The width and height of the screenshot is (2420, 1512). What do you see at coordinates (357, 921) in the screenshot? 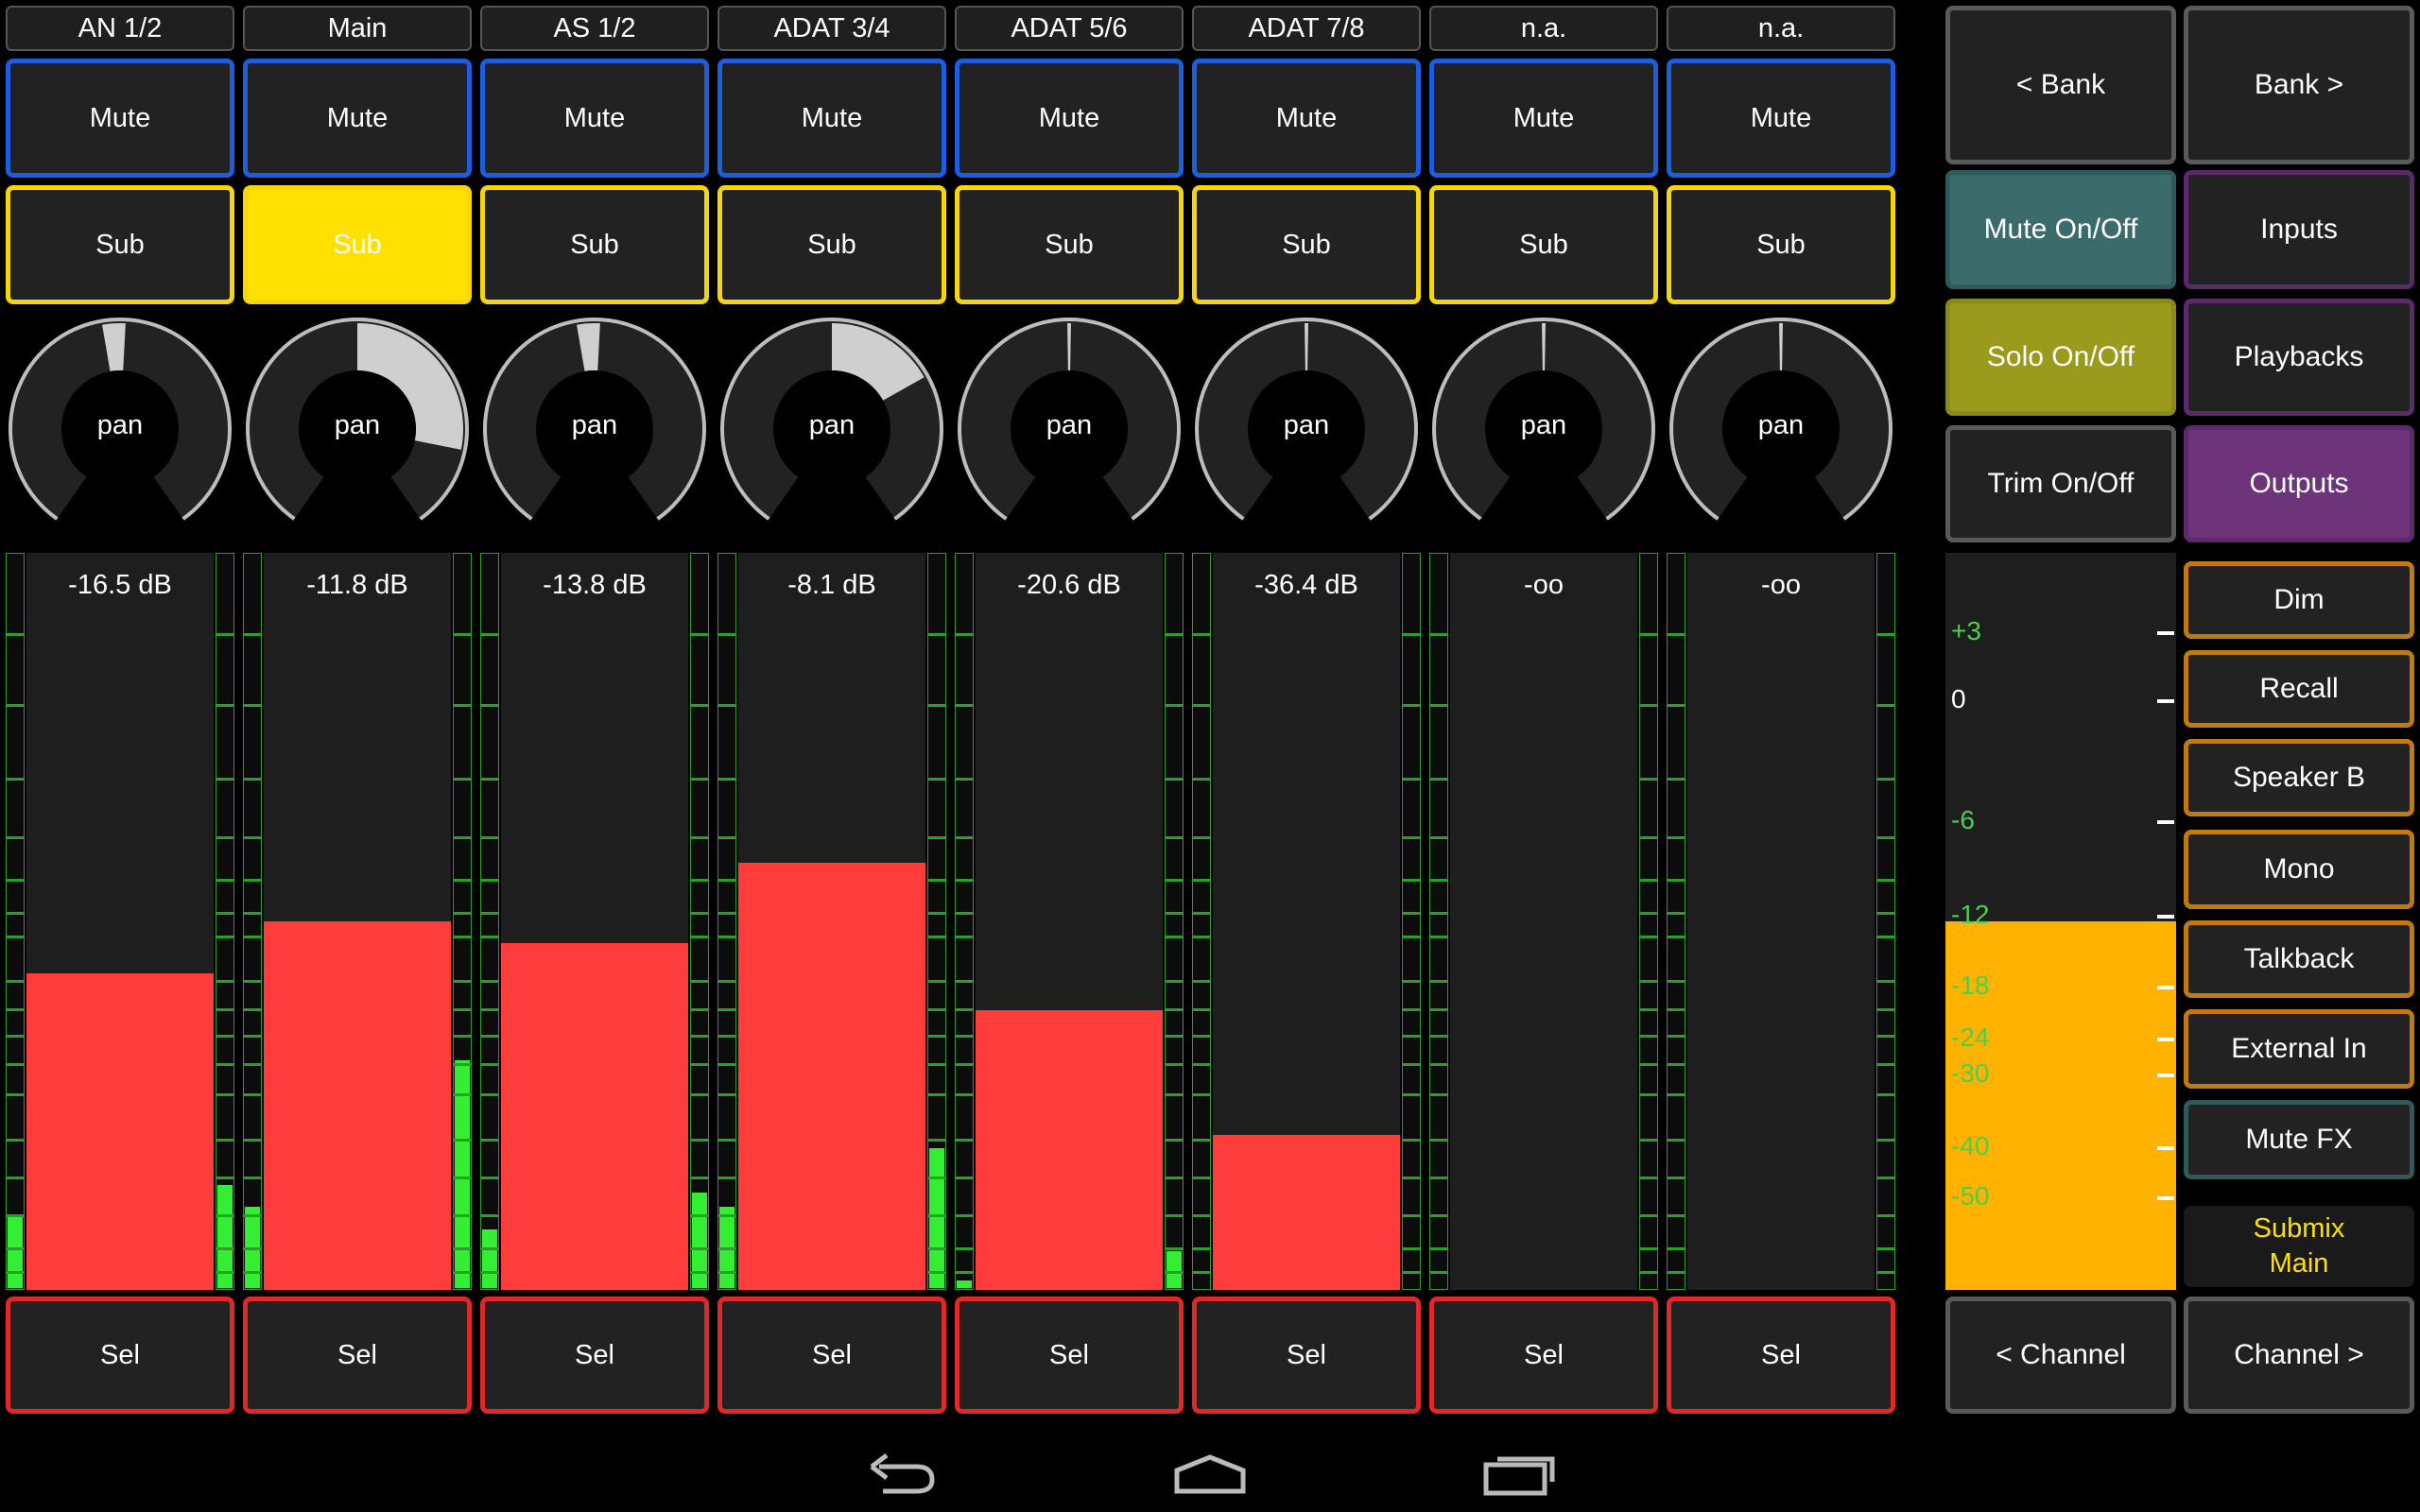
I see `volume-fader: -11.8 dB` at bounding box center [357, 921].